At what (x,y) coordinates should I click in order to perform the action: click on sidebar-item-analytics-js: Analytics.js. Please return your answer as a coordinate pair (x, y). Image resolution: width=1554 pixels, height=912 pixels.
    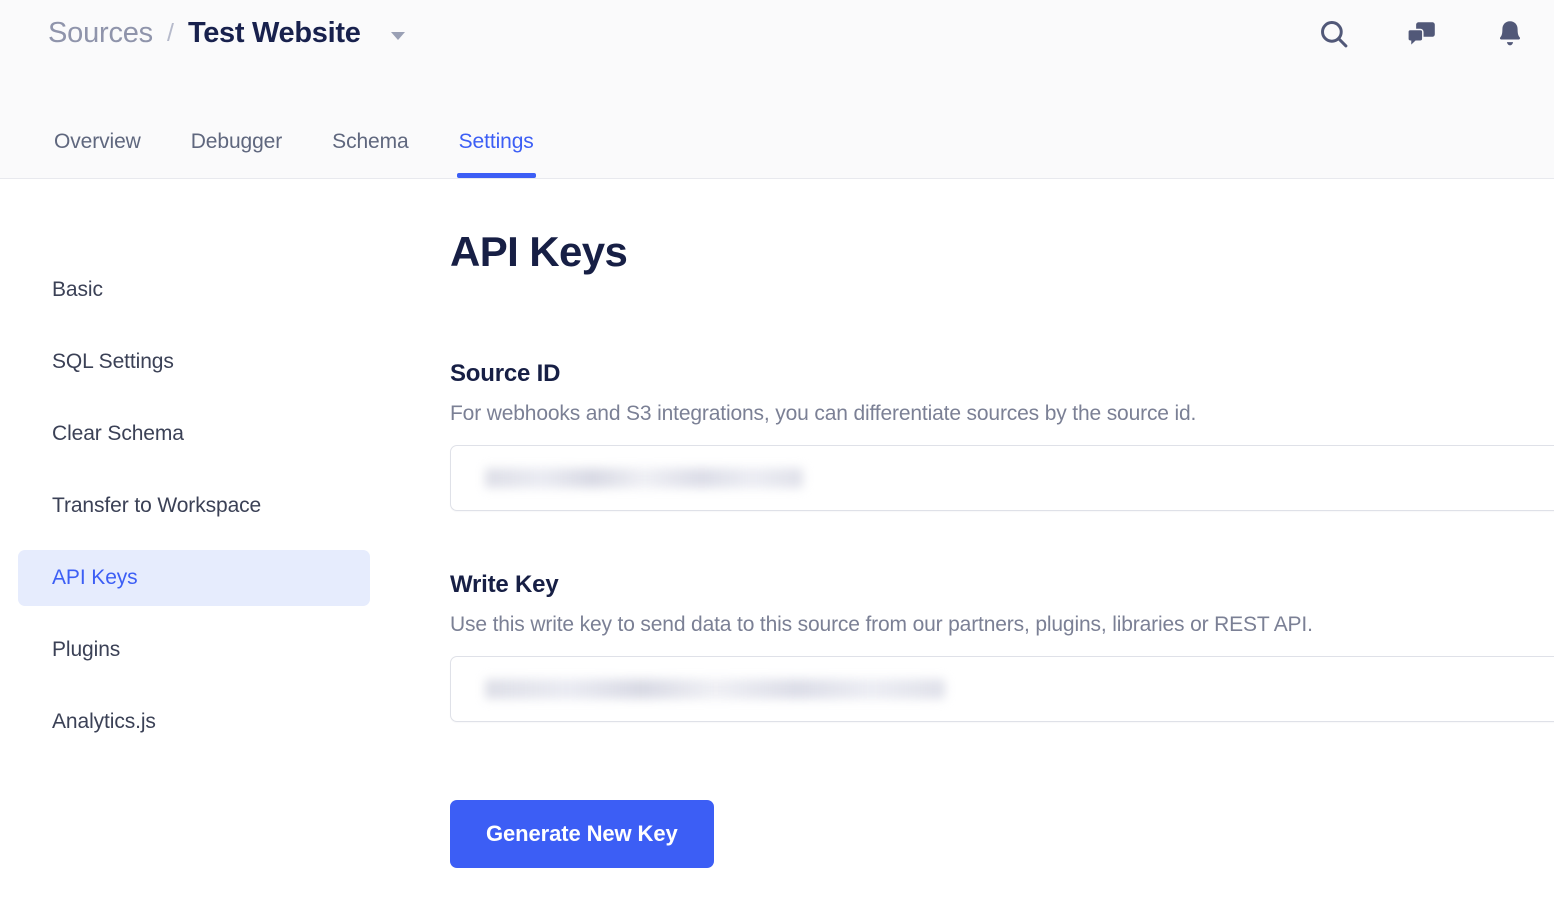
    Looking at the image, I should click on (194, 722).